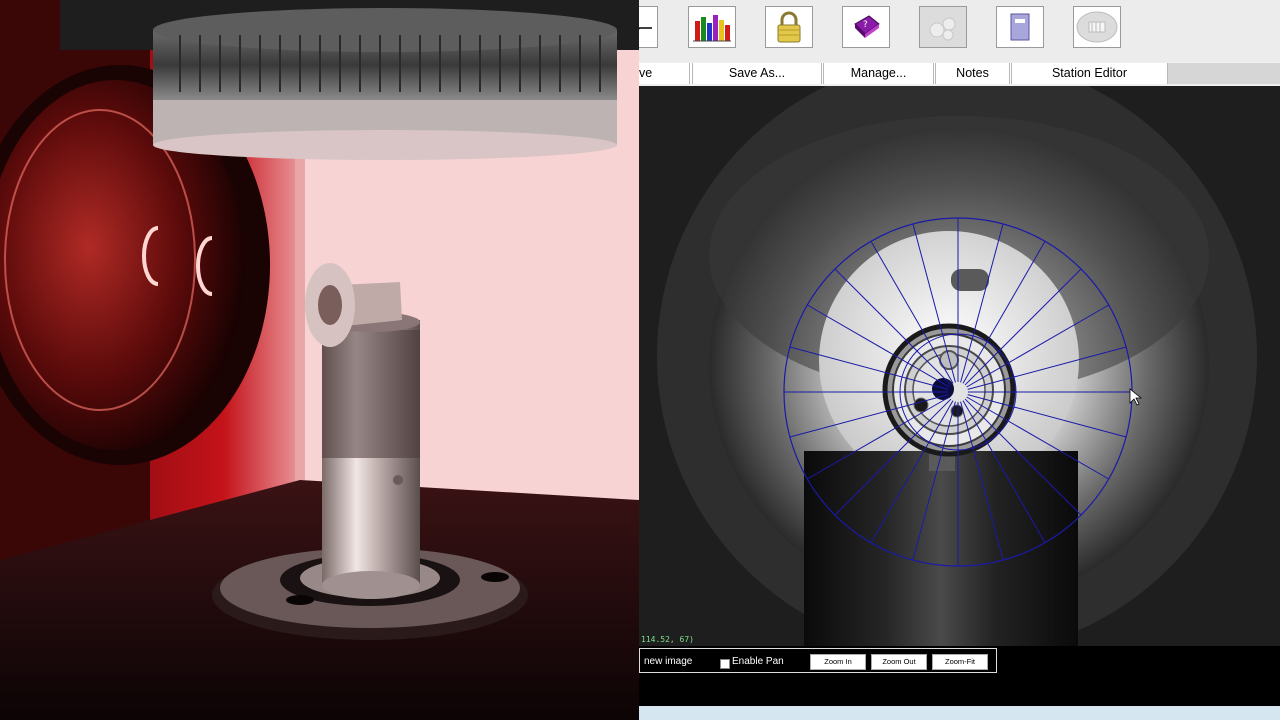 The image size is (1280, 720). I want to click on menu-bar-filler, so click(1224, 73).